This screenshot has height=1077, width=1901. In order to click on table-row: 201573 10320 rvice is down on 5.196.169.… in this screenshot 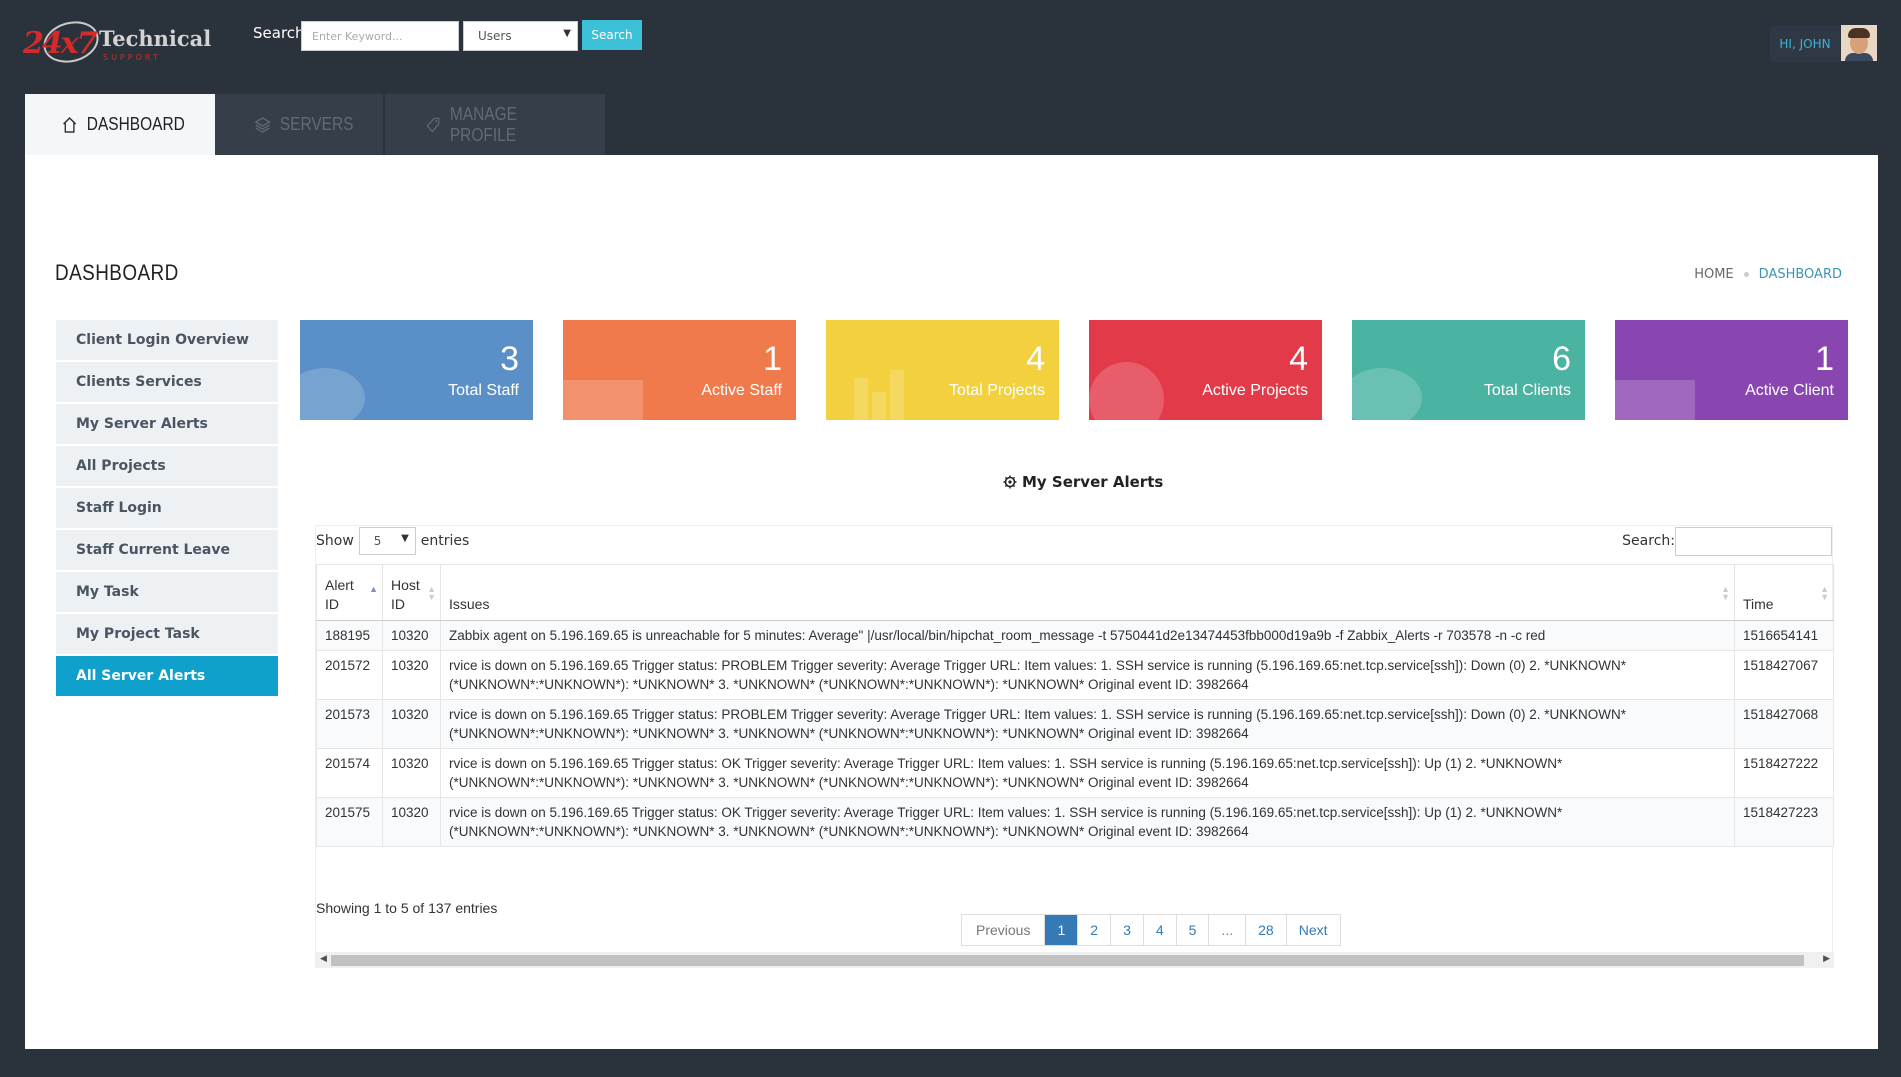, I will do `click(1075, 724)`.